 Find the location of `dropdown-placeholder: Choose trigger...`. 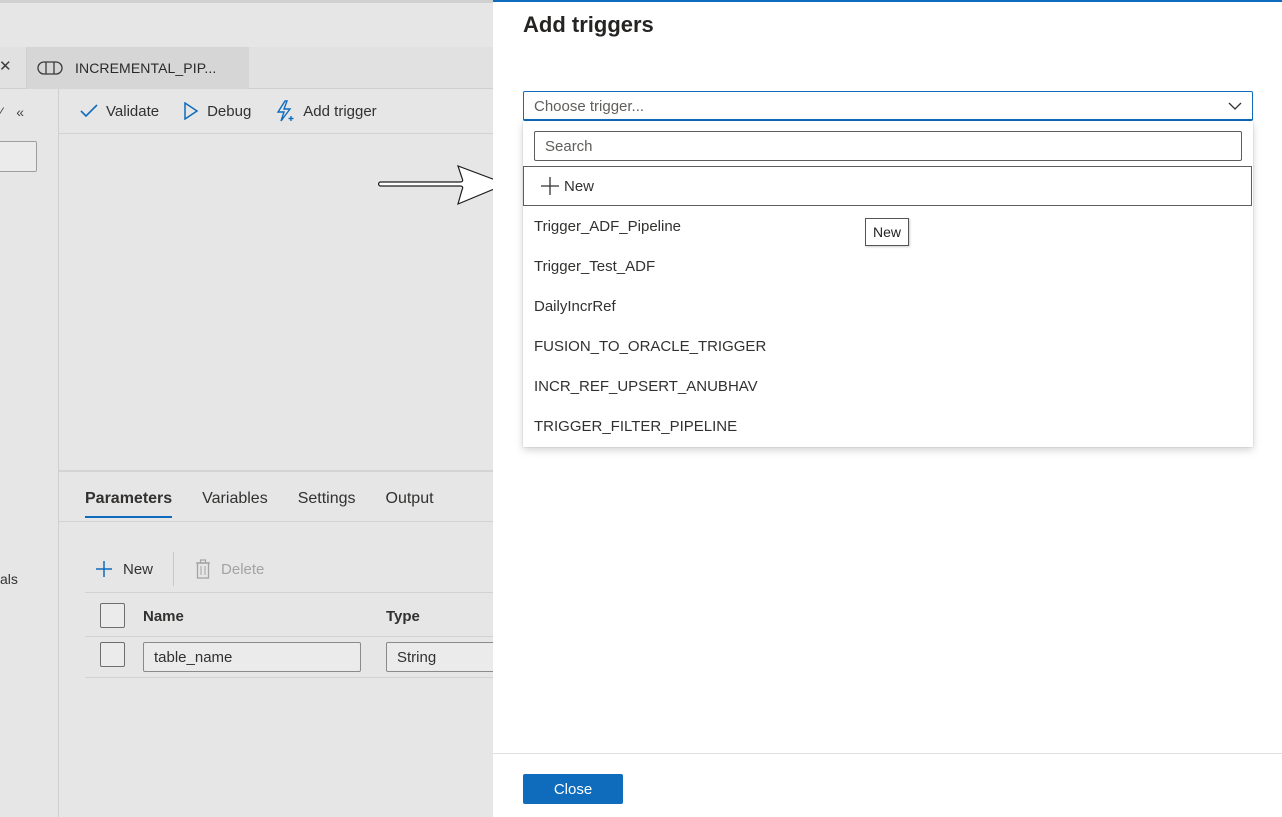

dropdown-placeholder: Choose trigger... is located at coordinates (589, 106).